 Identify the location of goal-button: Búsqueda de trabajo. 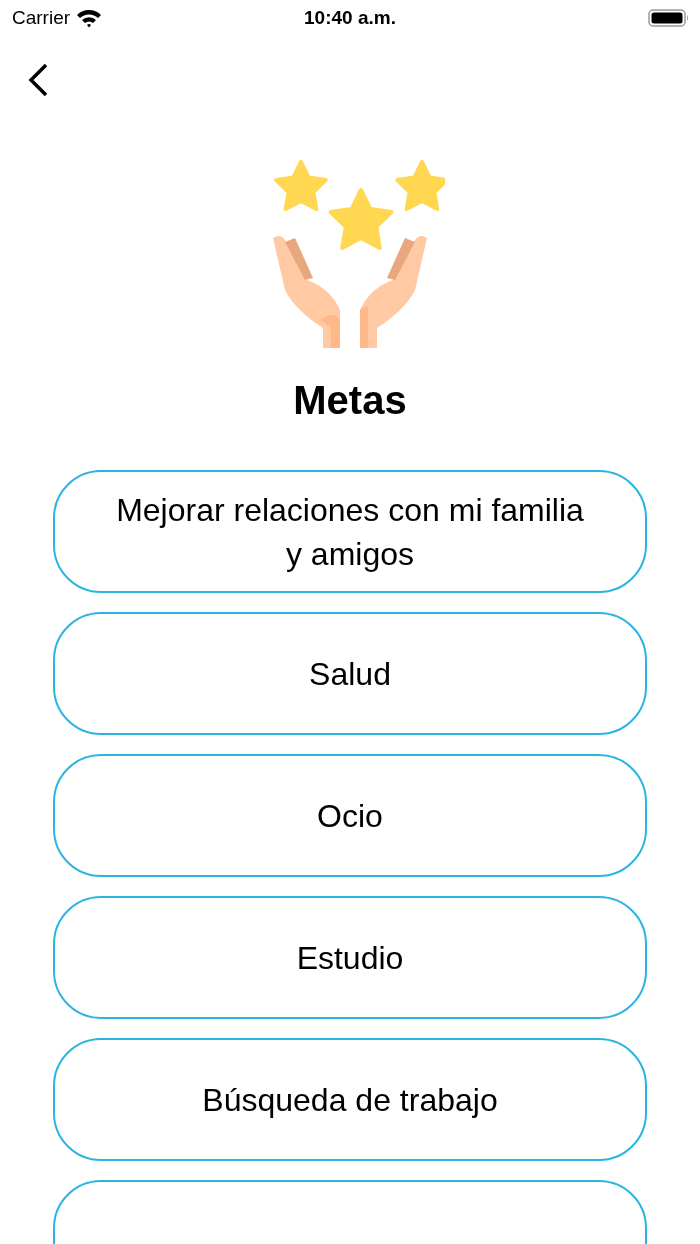
(350, 1099).